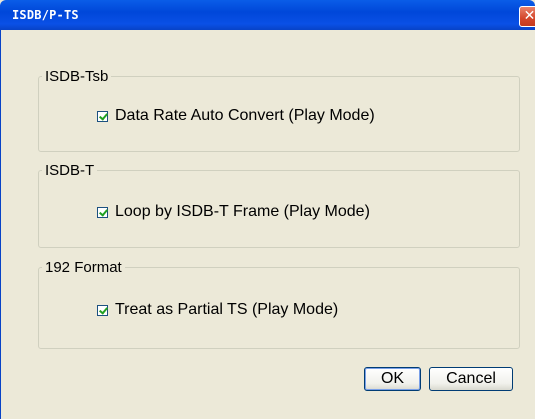  What do you see at coordinates (267, 15) in the screenshot?
I see `title-bar: ISDB/P-TS` at bounding box center [267, 15].